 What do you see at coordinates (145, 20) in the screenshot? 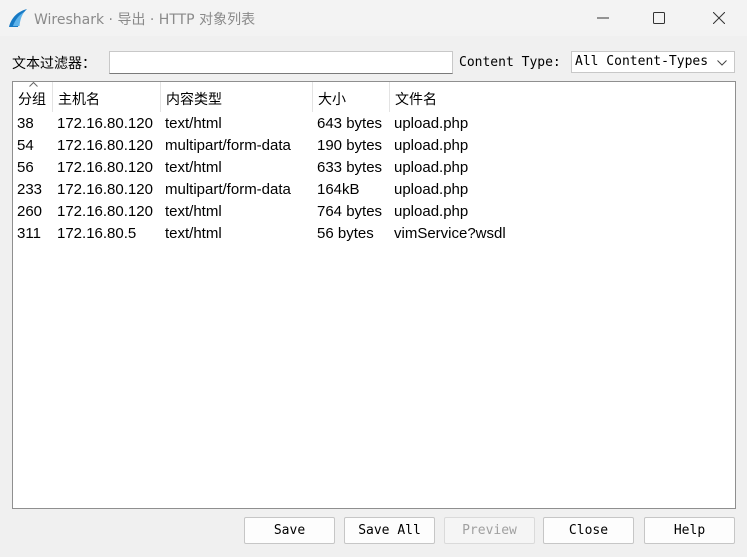
I see `window-title: Wireshark · 导出 · HTTP 对象列表` at bounding box center [145, 20].